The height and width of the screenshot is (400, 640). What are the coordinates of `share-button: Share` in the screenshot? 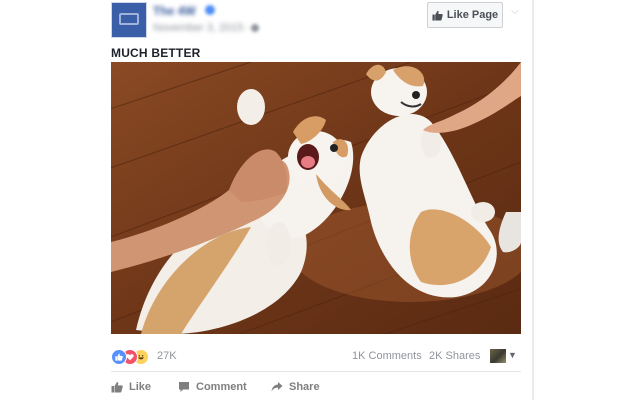 It's located at (295, 387).